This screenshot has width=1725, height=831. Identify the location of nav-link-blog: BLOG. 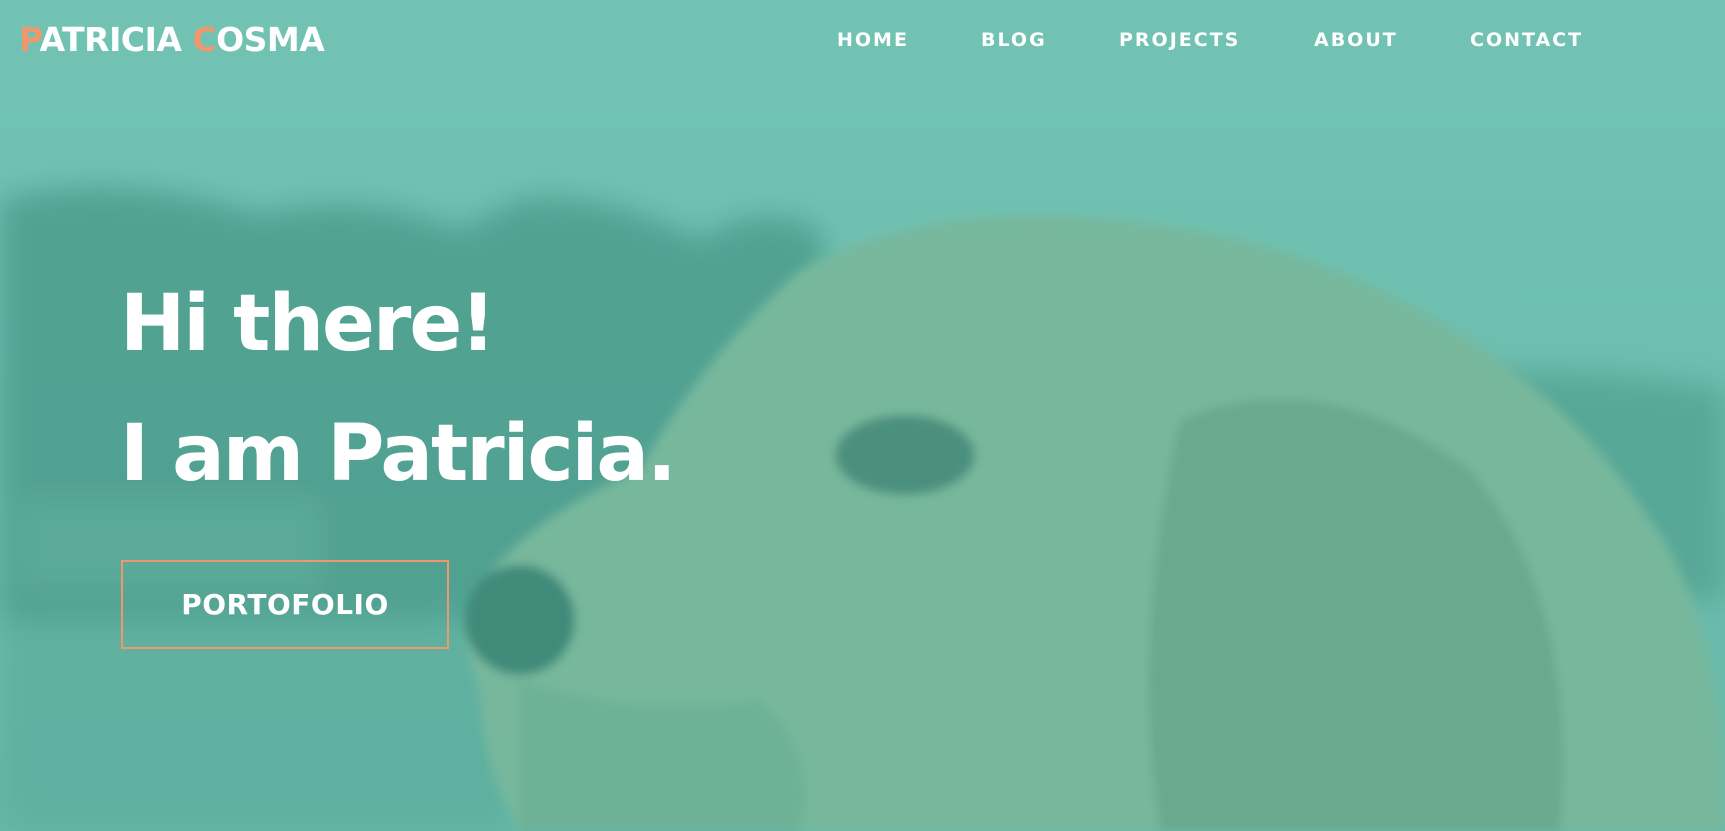
(1014, 40).